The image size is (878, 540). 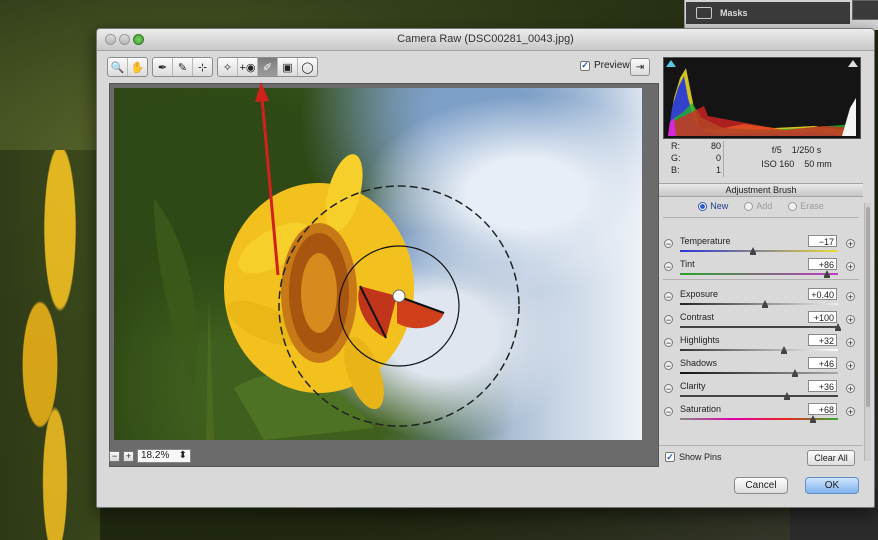 What do you see at coordinates (668, 343) in the screenshot?
I see `highlights-decrease-icon: −` at bounding box center [668, 343].